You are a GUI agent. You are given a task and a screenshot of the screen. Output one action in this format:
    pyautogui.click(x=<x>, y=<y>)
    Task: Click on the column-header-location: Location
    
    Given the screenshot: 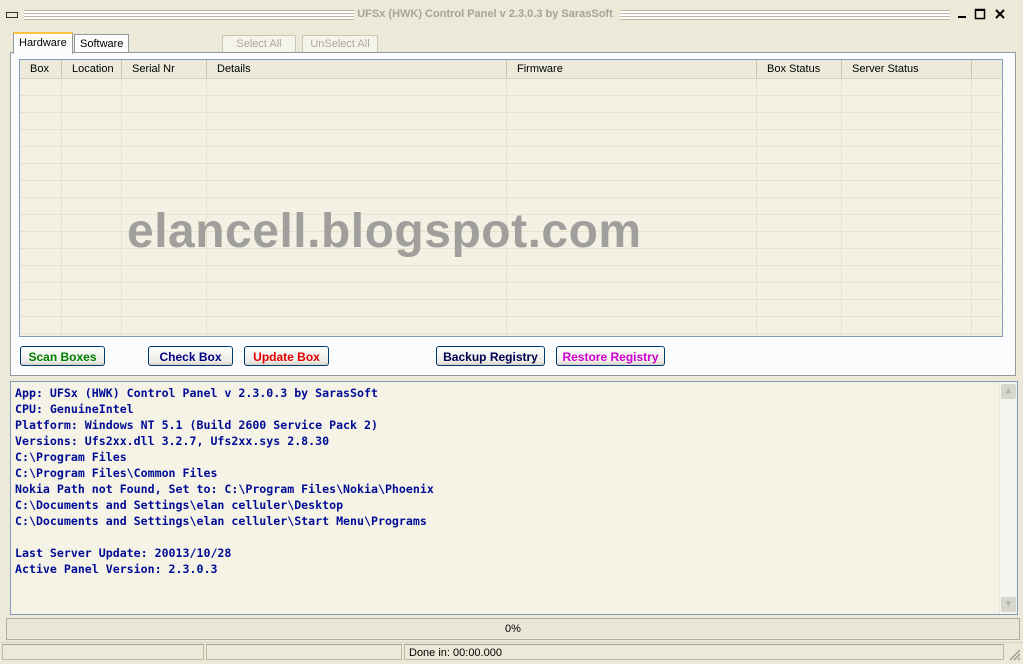 What is the action you would take?
    pyautogui.click(x=92, y=69)
    